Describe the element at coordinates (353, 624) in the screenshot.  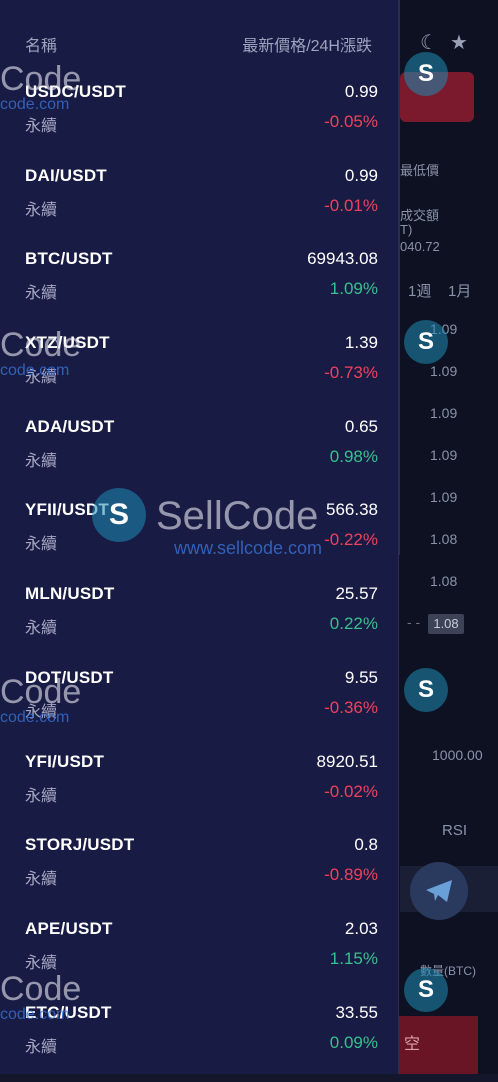
I see `change-24h: 0.22%` at that location.